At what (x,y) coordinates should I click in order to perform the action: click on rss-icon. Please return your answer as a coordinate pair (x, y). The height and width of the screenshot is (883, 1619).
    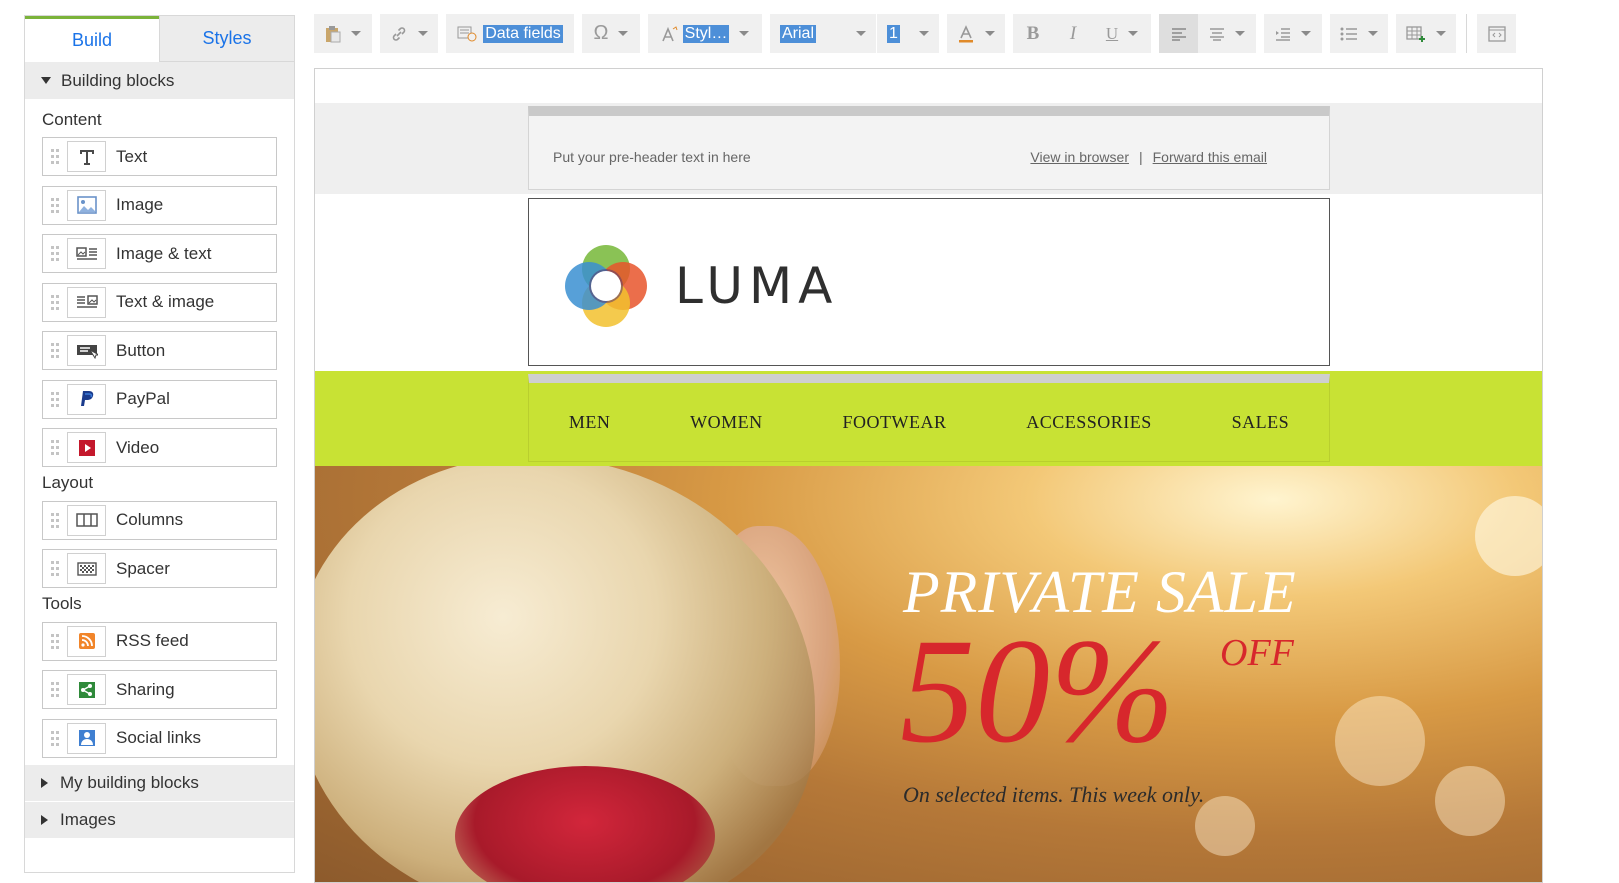
    Looking at the image, I should click on (86, 641).